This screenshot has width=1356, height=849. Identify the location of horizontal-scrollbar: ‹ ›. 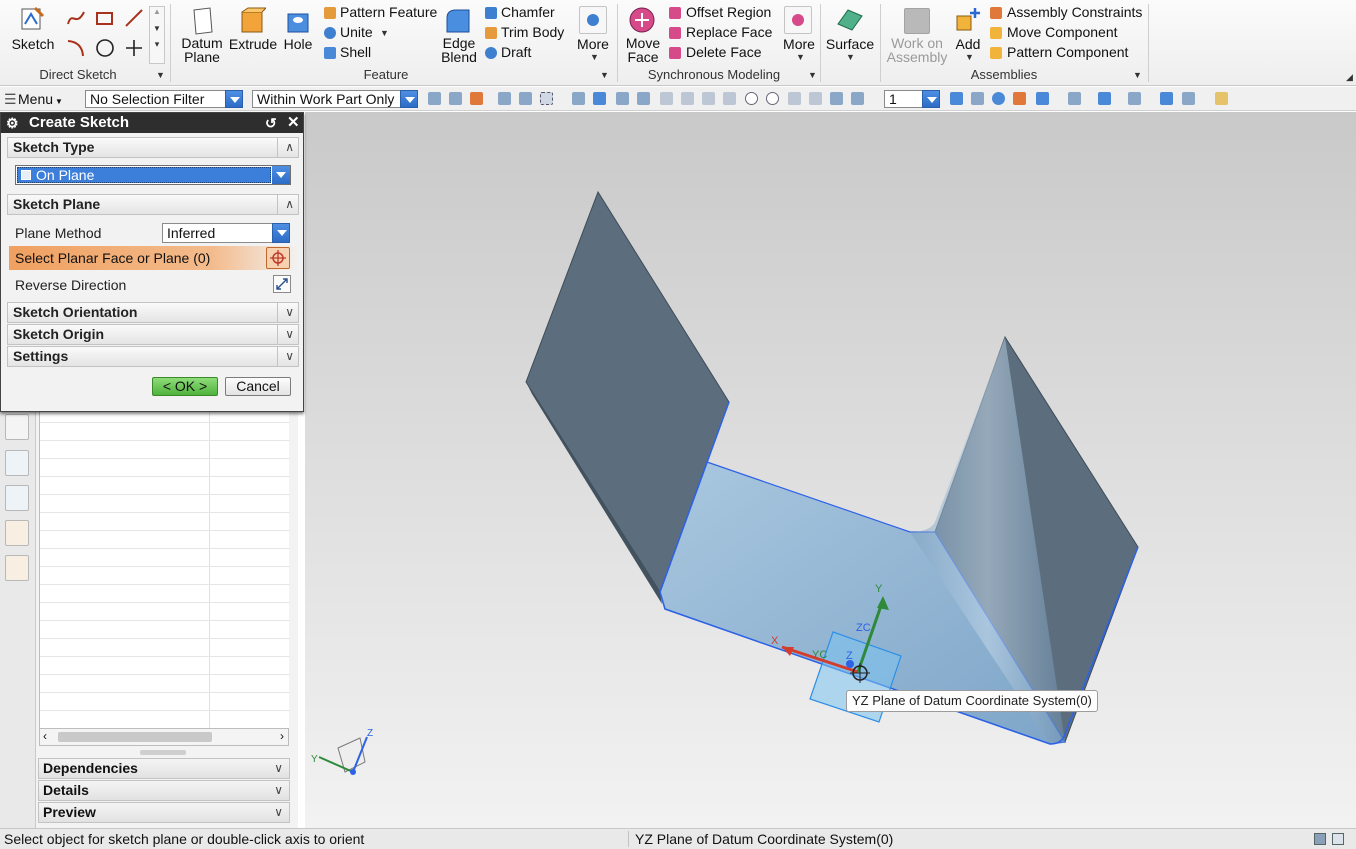
(164, 737).